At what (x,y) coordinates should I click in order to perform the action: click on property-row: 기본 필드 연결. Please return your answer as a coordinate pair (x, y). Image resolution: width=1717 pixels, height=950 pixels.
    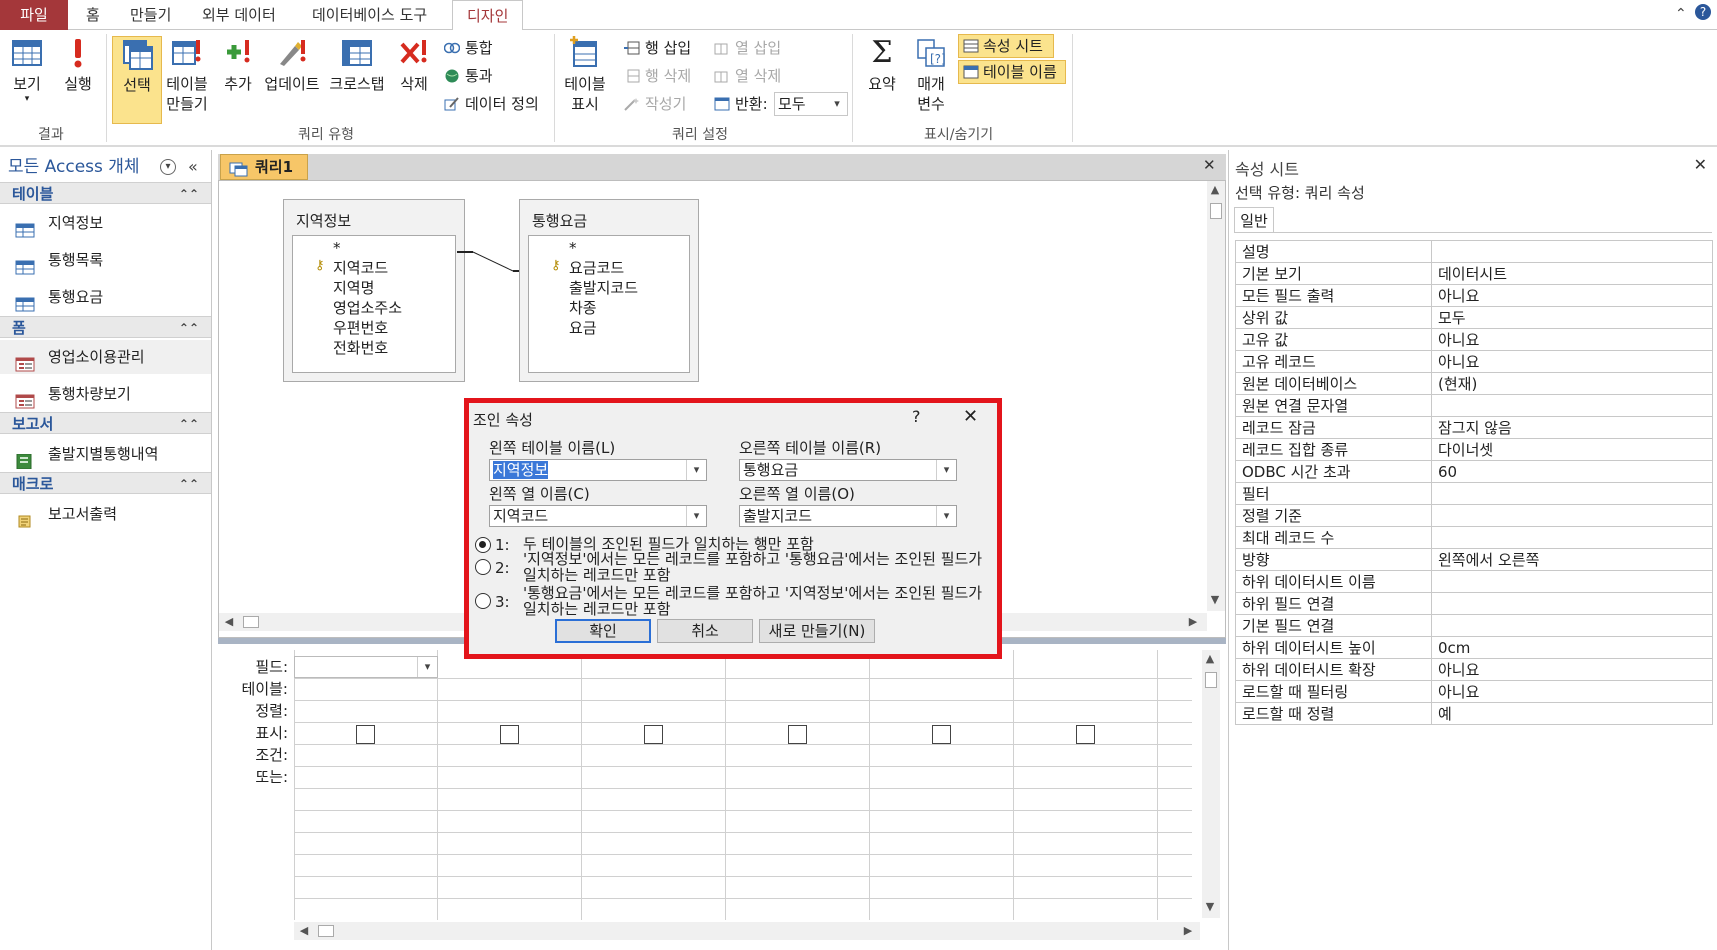
    Looking at the image, I should click on (1474, 625).